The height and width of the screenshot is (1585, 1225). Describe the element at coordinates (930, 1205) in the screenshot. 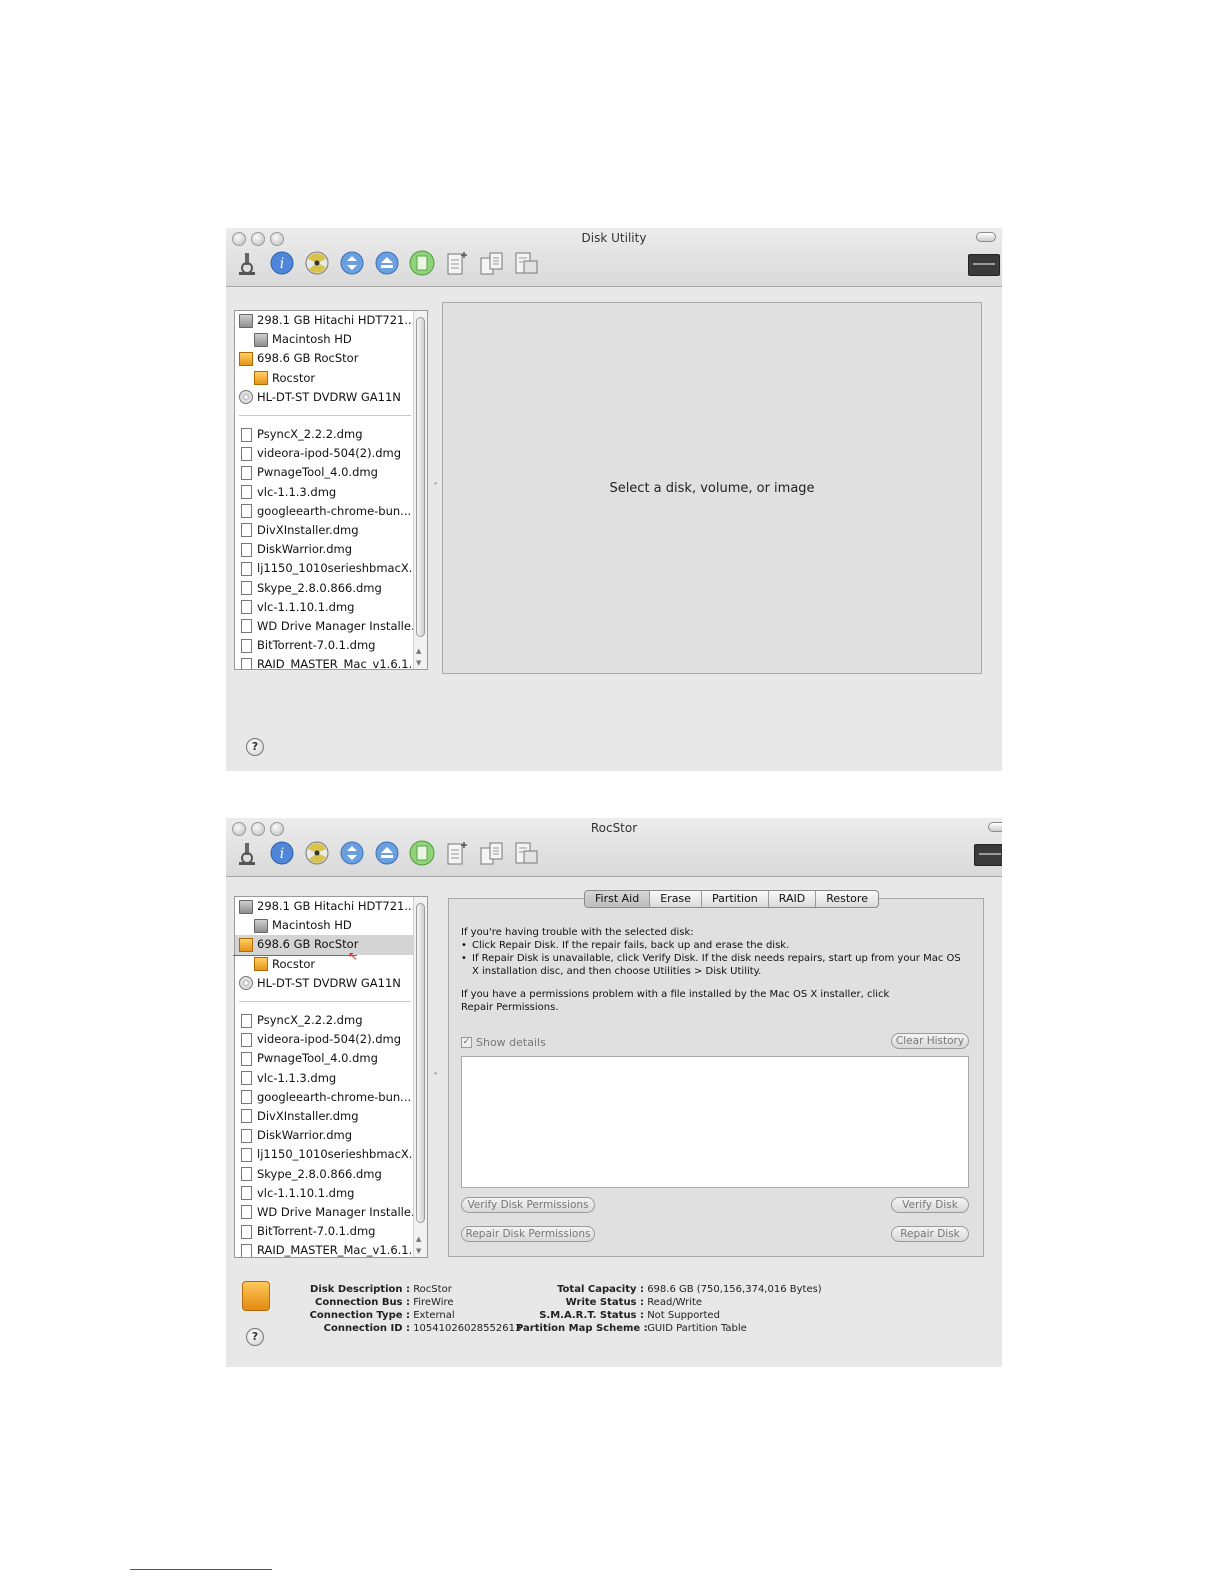

I see `verify-disk-button: Verify Disk` at that location.